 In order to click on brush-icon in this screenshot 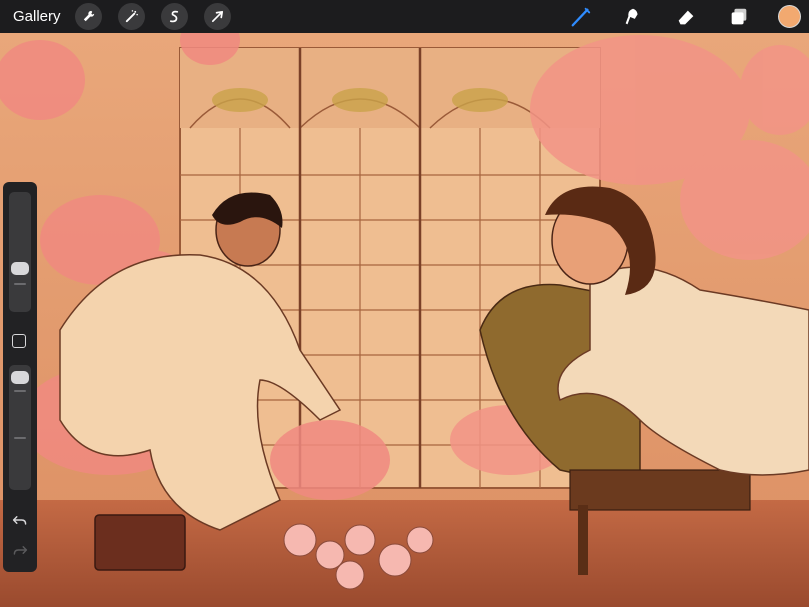, I will do `click(581, 17)`.